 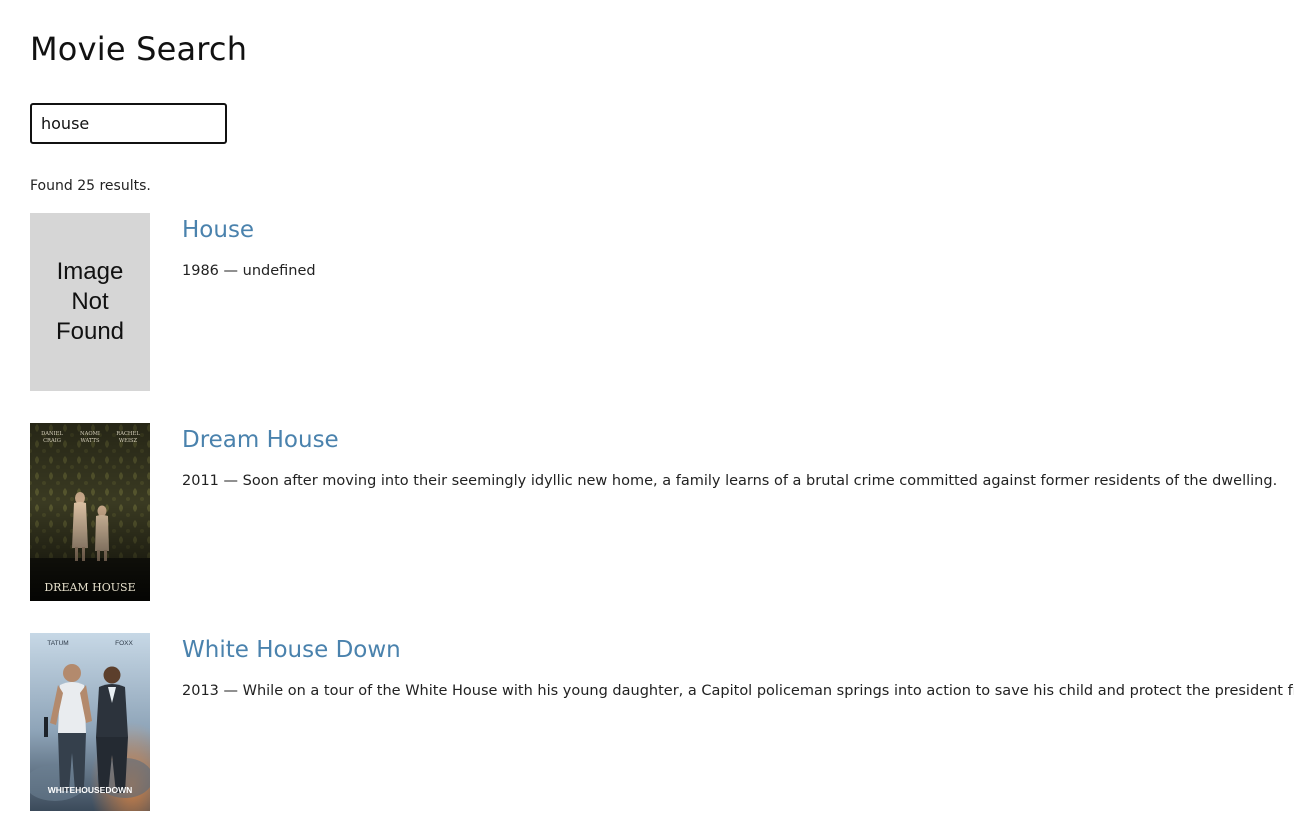 I want to click on movie-poster: TATUM FOXX WHITEHOUSEDOWN, so click(x=90, y=722).